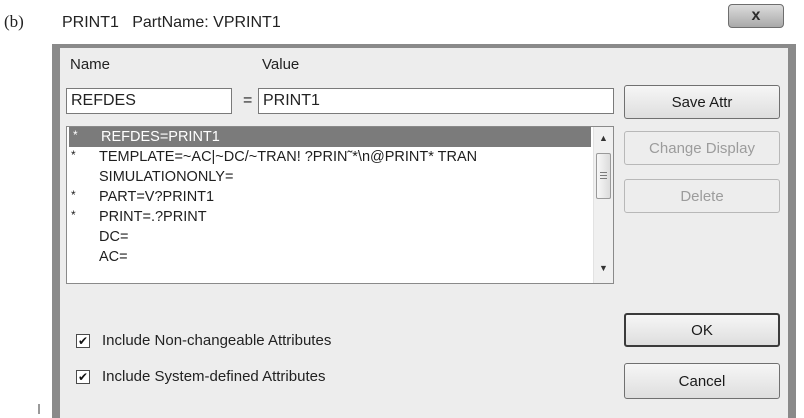 The image size is (804, 418). I want to click on cancel-button: Cancel, so click(702, 381).